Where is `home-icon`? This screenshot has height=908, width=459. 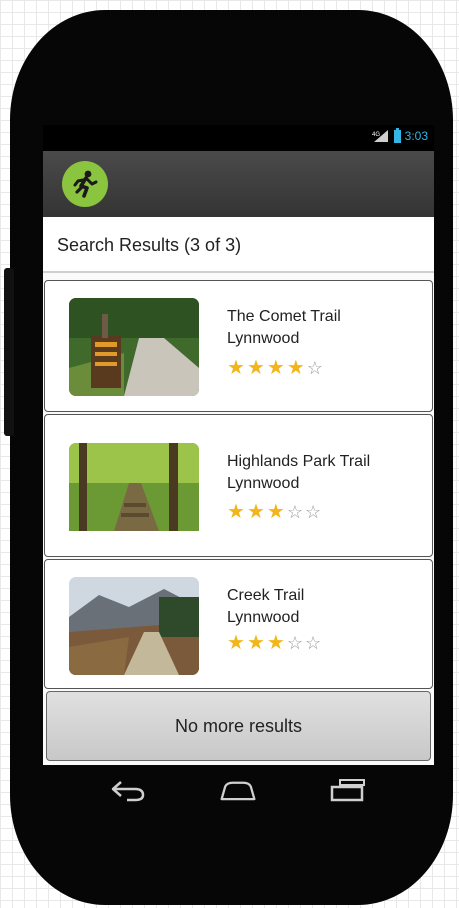 home-icon is located at coordinates (238, 790).